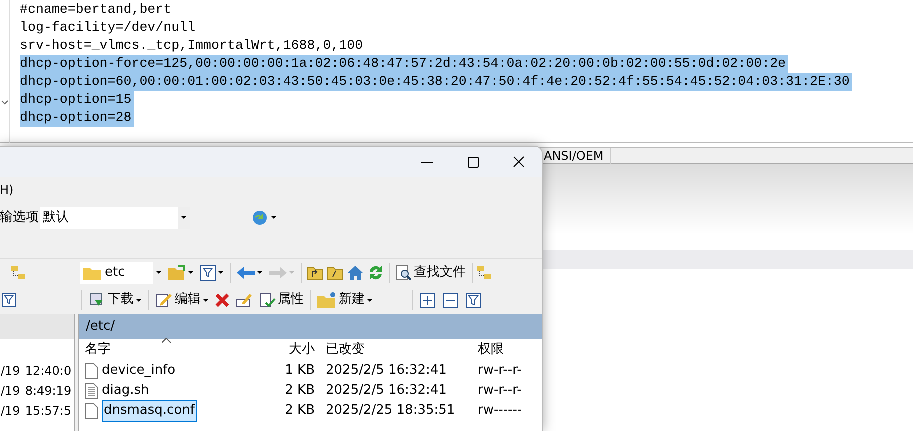  I want to click on pencil-icon, so click(164, 300).